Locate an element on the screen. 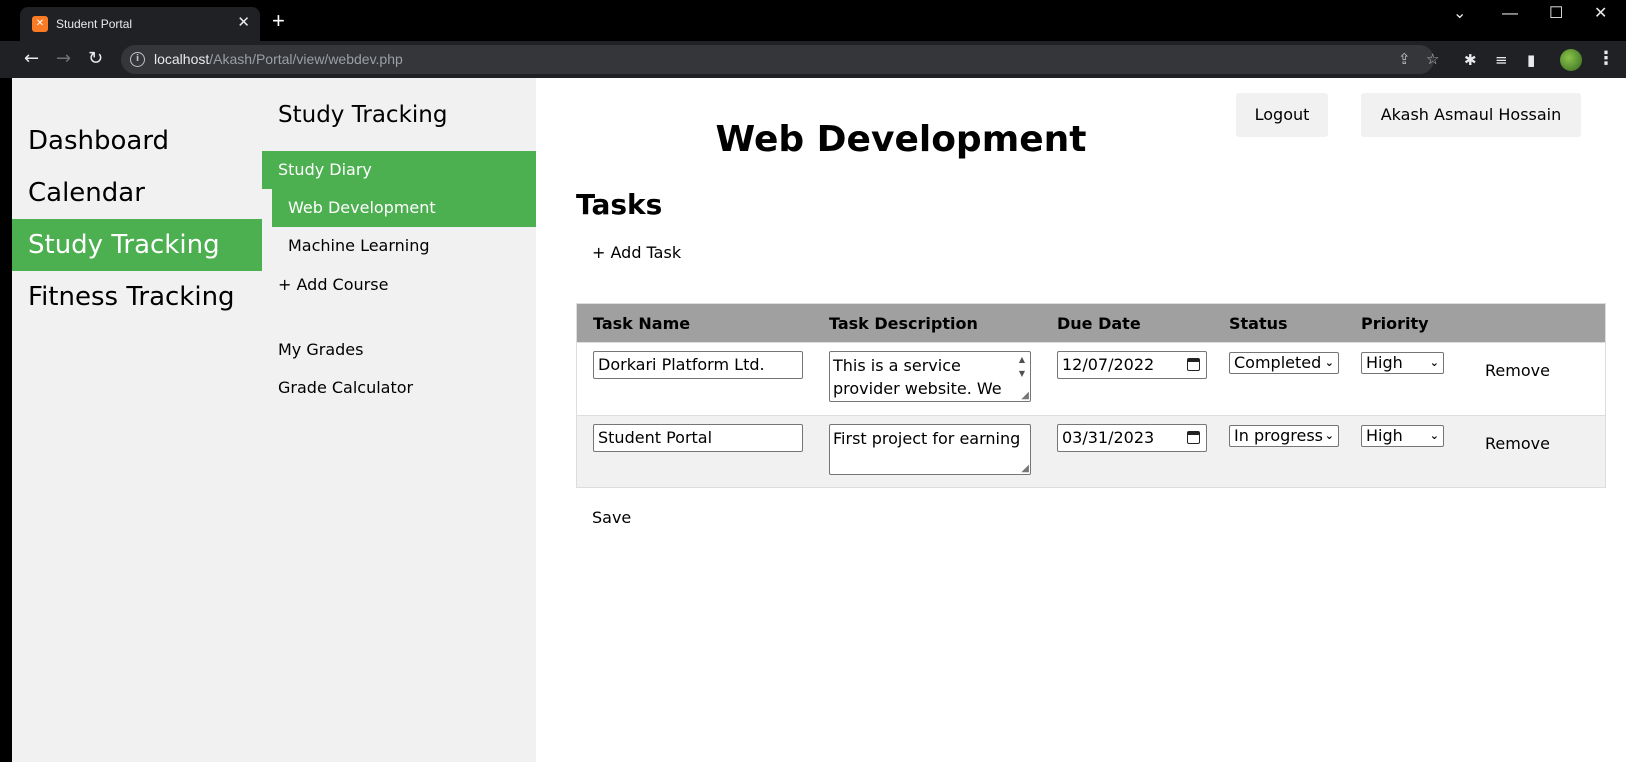 This screenshot has width=1626, height=762. due-date-value: 12/07/2022 is located at coordinates (1108, 364).